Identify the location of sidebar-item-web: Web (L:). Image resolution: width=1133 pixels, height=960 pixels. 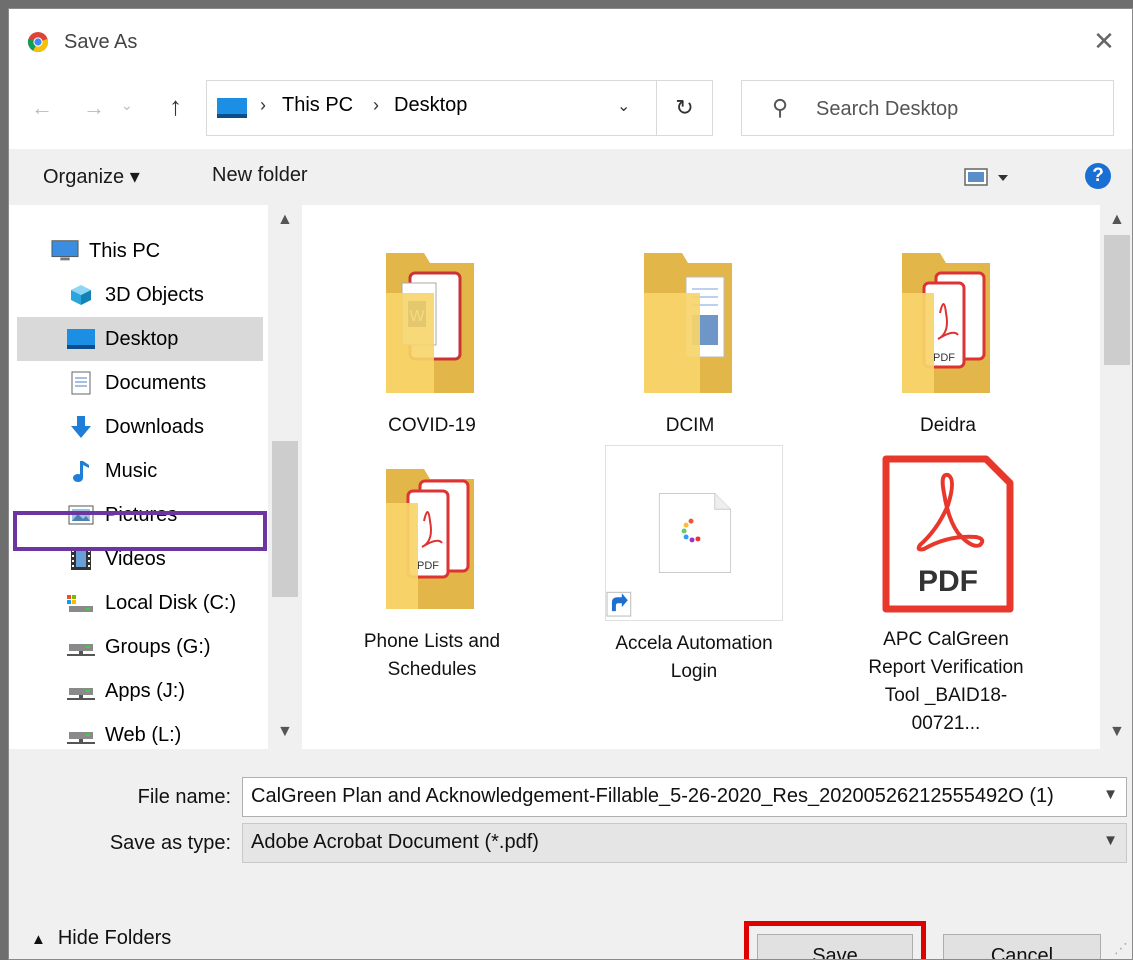
(124, 731).